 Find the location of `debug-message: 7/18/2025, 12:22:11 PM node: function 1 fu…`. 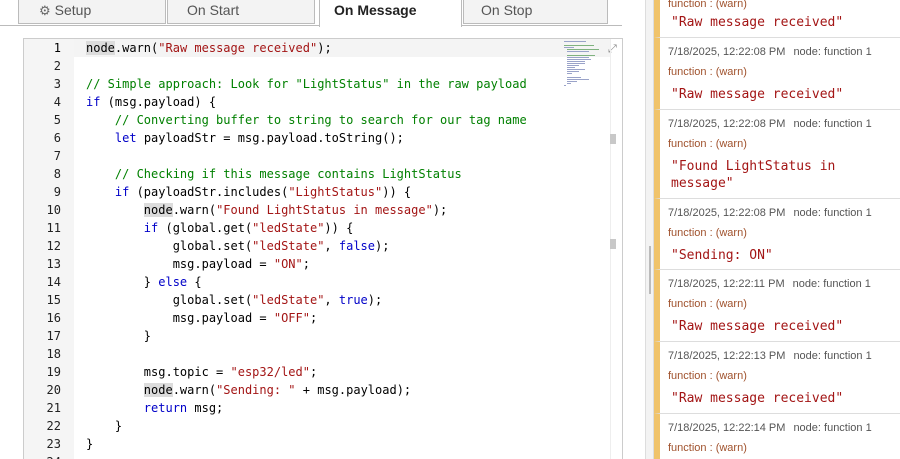

debug-message: 7/18/2025, 12:22:11 PM node: function 1 fu… is located at coordinates (777, 306).